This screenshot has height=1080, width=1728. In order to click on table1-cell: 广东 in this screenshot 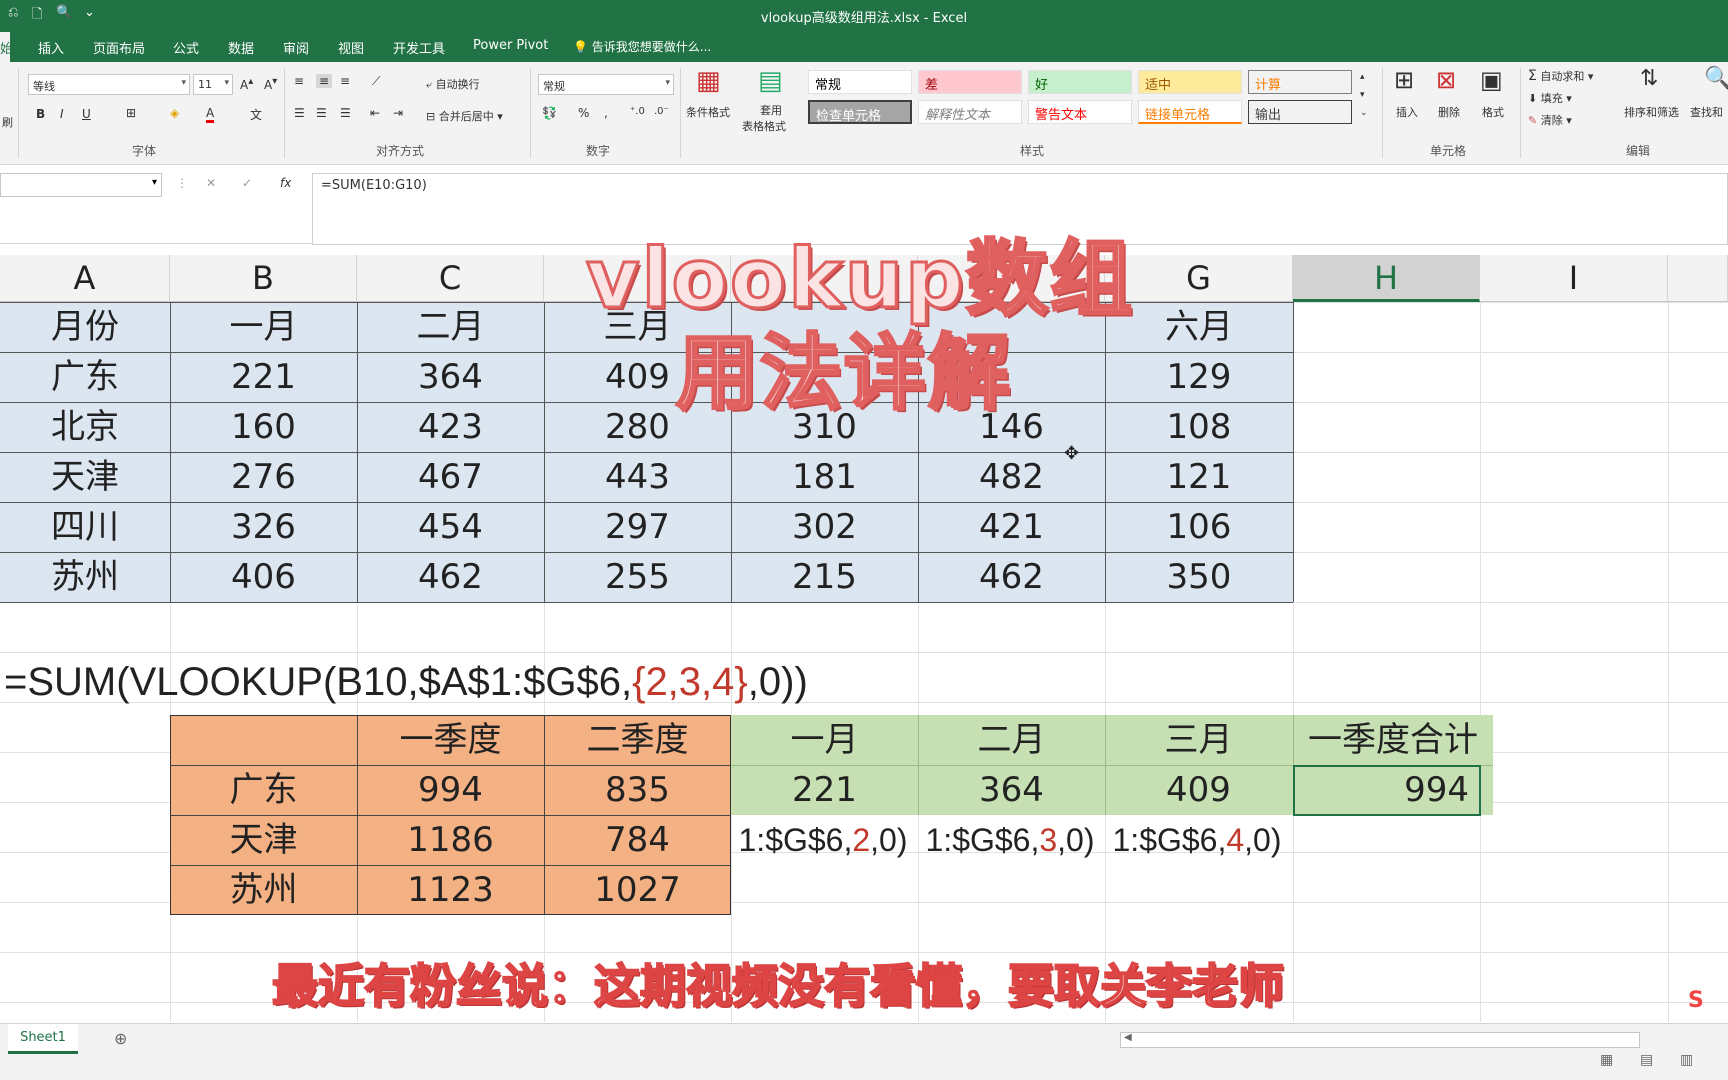, I will do `click(85, 377)`.